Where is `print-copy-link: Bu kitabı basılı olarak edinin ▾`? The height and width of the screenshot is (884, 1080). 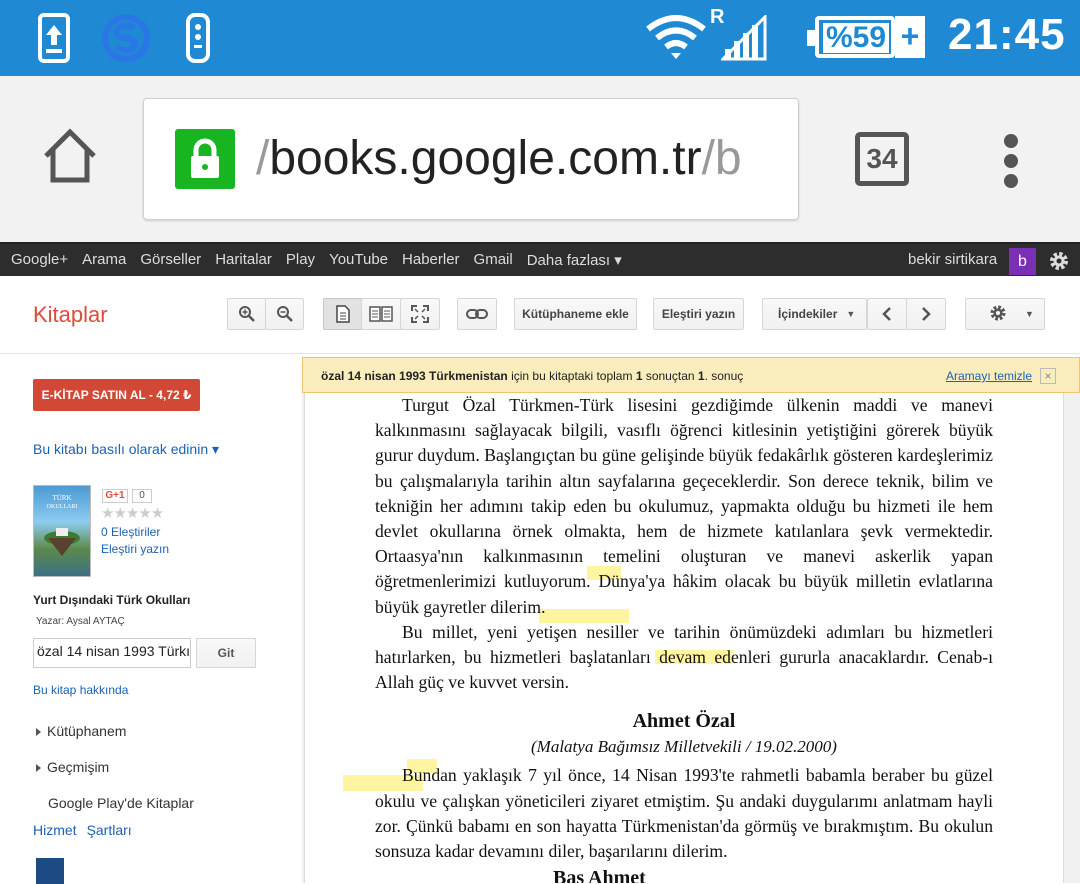 print-copy-link: Bu kitabı basılı olarak edinin ▾ is located at coordinates (126, 449).